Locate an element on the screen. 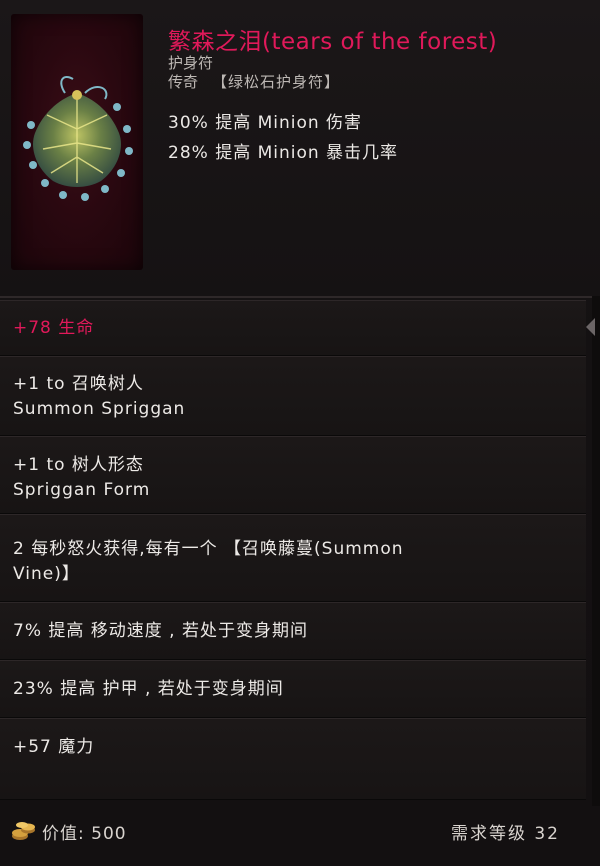  item-rarity-line: 传奇 【绿松石护身符】 is located at coordinates (254, 81).